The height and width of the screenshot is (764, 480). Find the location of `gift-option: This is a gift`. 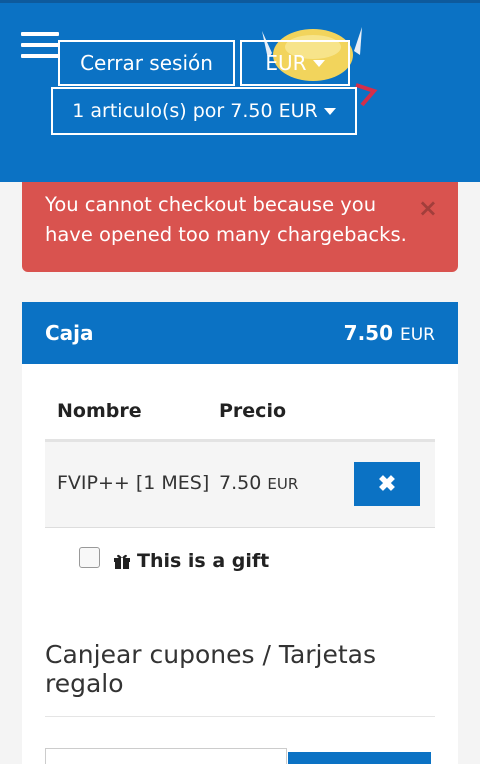

gift-option: This is a gift is located at coordinates (174, 559).